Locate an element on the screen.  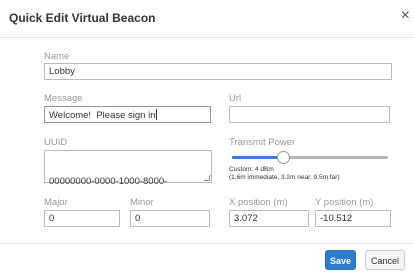
message-value: Welcome! Please sign in is located at coordinates (102, 115).